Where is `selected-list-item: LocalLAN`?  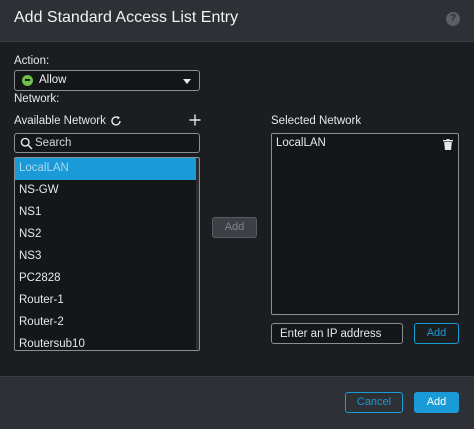 selected-list-item: LocalLAN is located at coordinates (301, 143).